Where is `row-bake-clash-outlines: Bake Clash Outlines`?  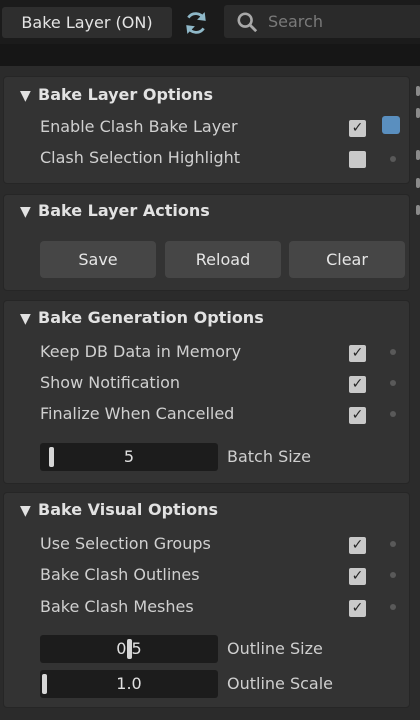 row-bake-clash-outlines: Bake Clash Outlines is located at coordinates (205, 575).